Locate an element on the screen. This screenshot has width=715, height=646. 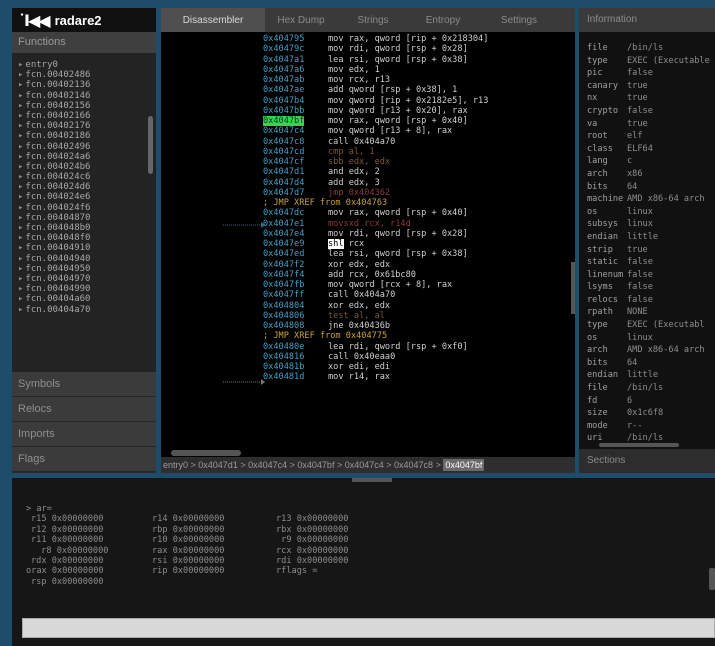
function-item: ▸ fcn.00404950 is located at coordinates (84, 269).